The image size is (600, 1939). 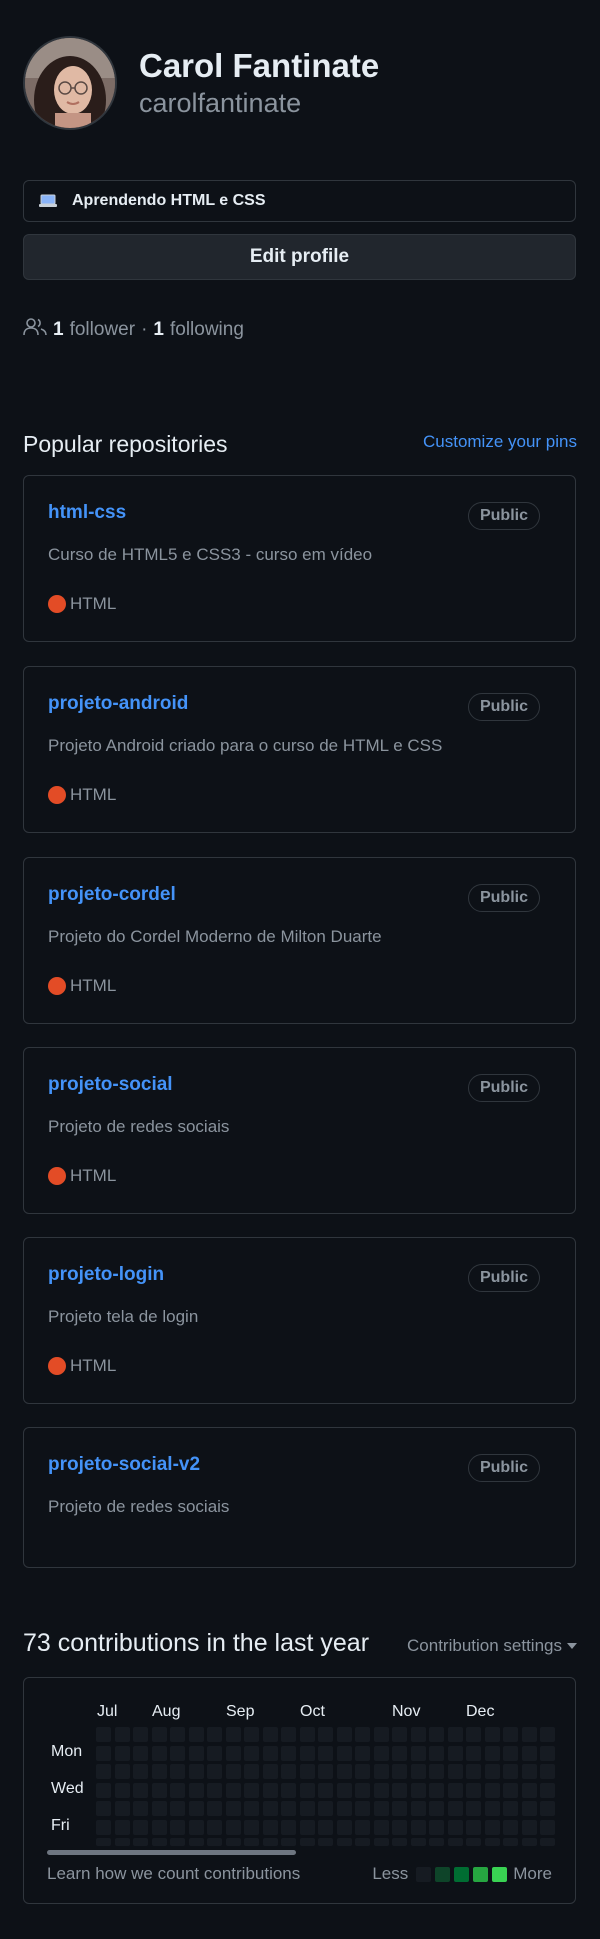 What do you see at coordinates (118, 704) in the screenshot?
I see `repo-name-link: projeto-android` at bounding box center [118, 704].